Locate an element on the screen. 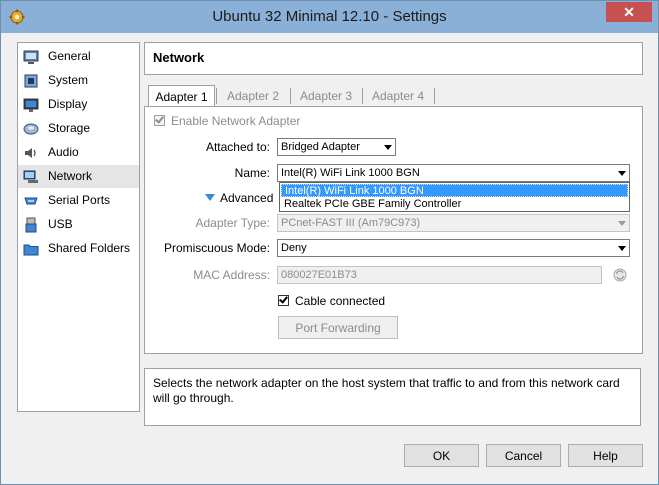 This screenshot has height=485, width=659. tab-adapter-1: Adapter 1 is located at coordinates (181, 96).